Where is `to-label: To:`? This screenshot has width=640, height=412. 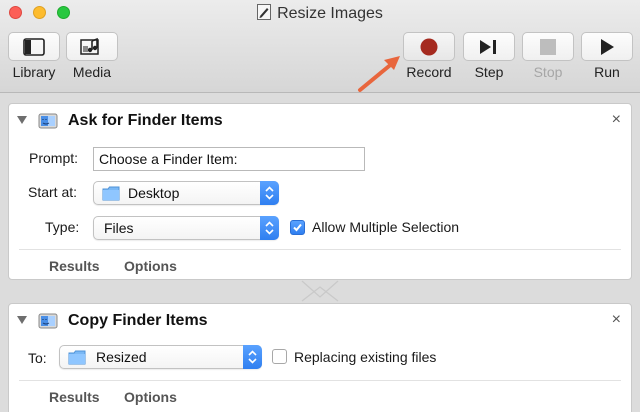
to-label: To: is located at coordinates (37, 358).